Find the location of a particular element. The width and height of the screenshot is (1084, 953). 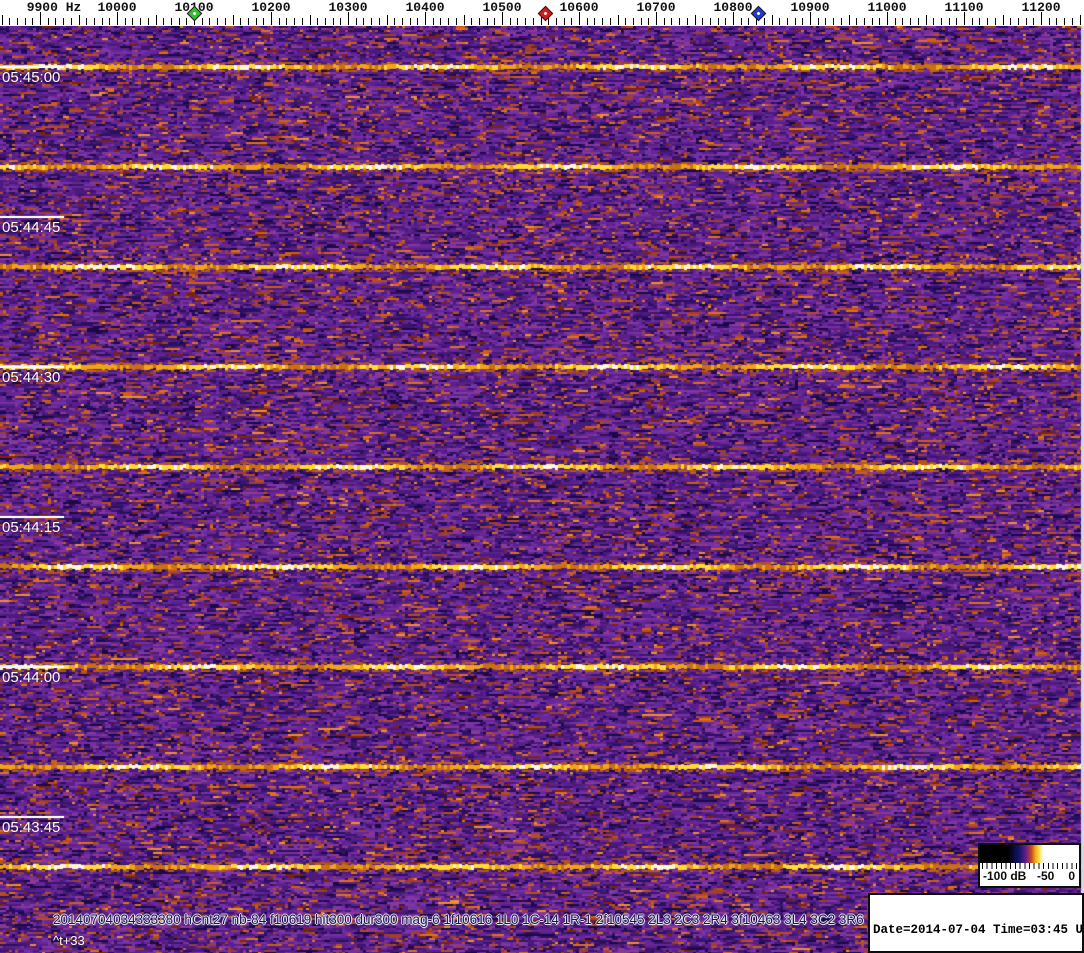

time-label: 05:44:00 is located at coordinates (31, 677).